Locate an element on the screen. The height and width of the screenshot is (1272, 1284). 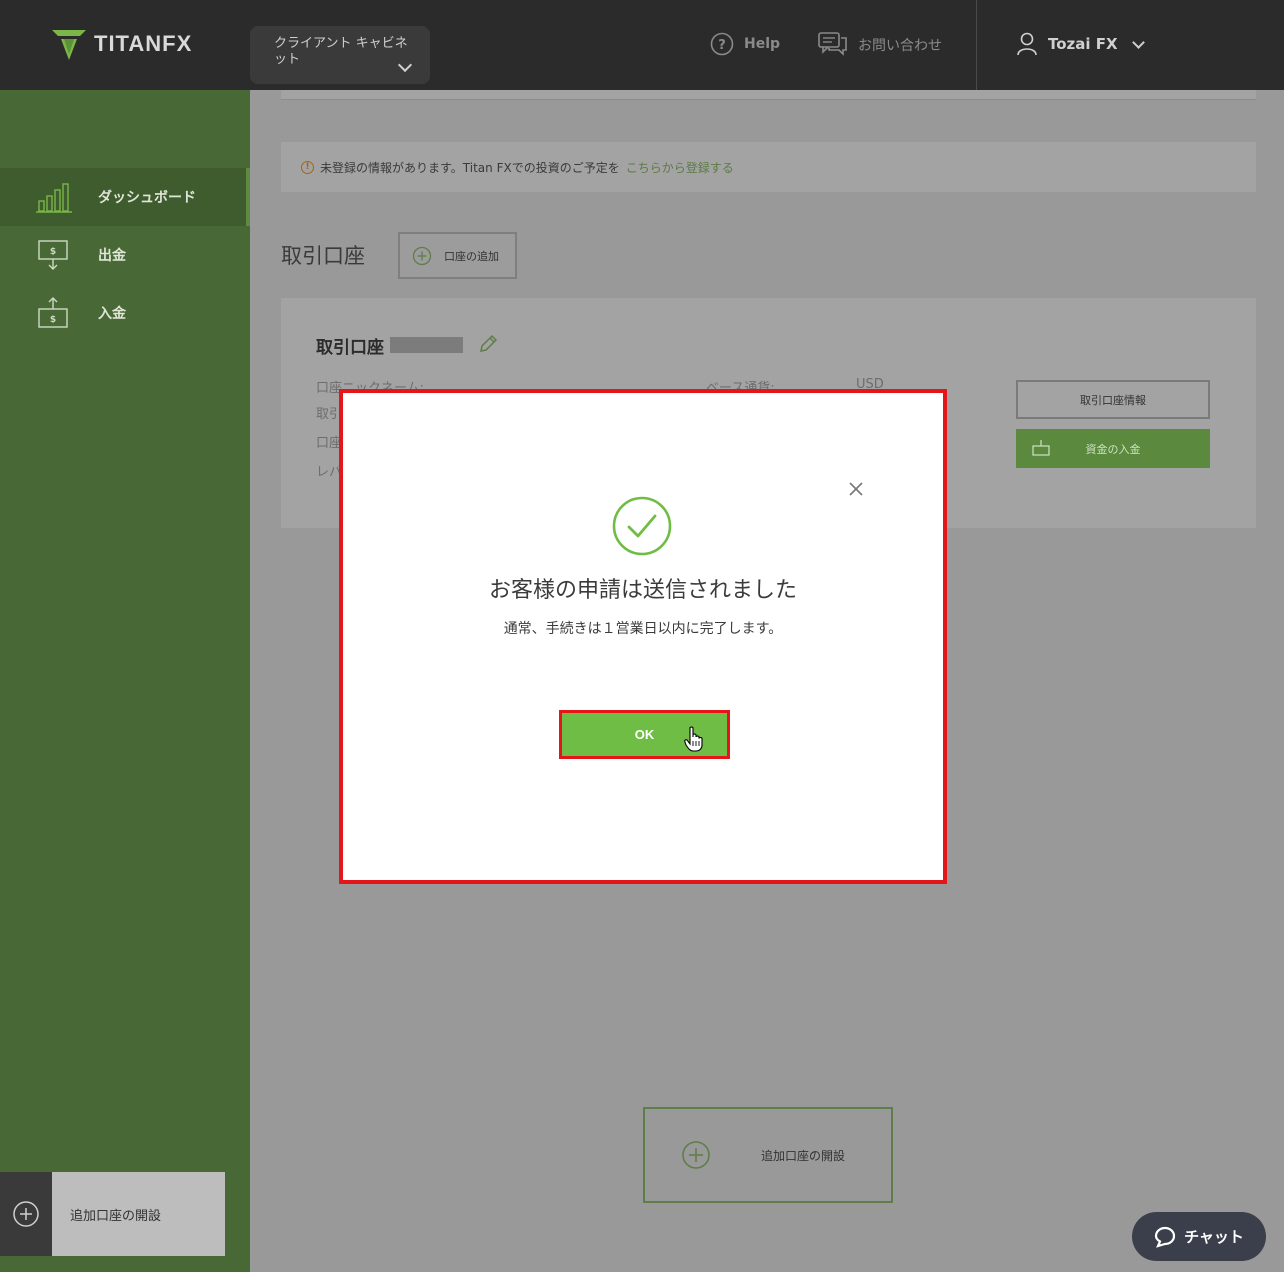
modal-subtitle: 通常、手続きは１営業日以内に完了します。 is located at coordinates (643, 629).